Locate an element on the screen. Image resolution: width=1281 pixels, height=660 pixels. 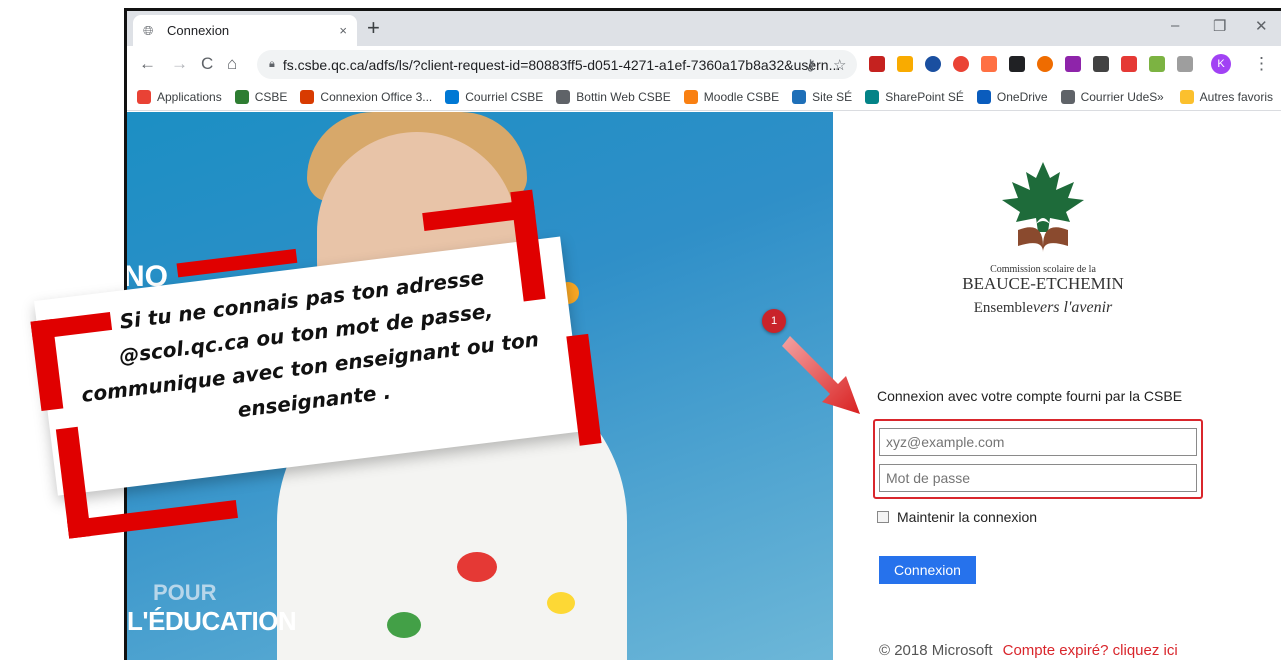
step-marker: 1 is located at coordinates (774, 321).